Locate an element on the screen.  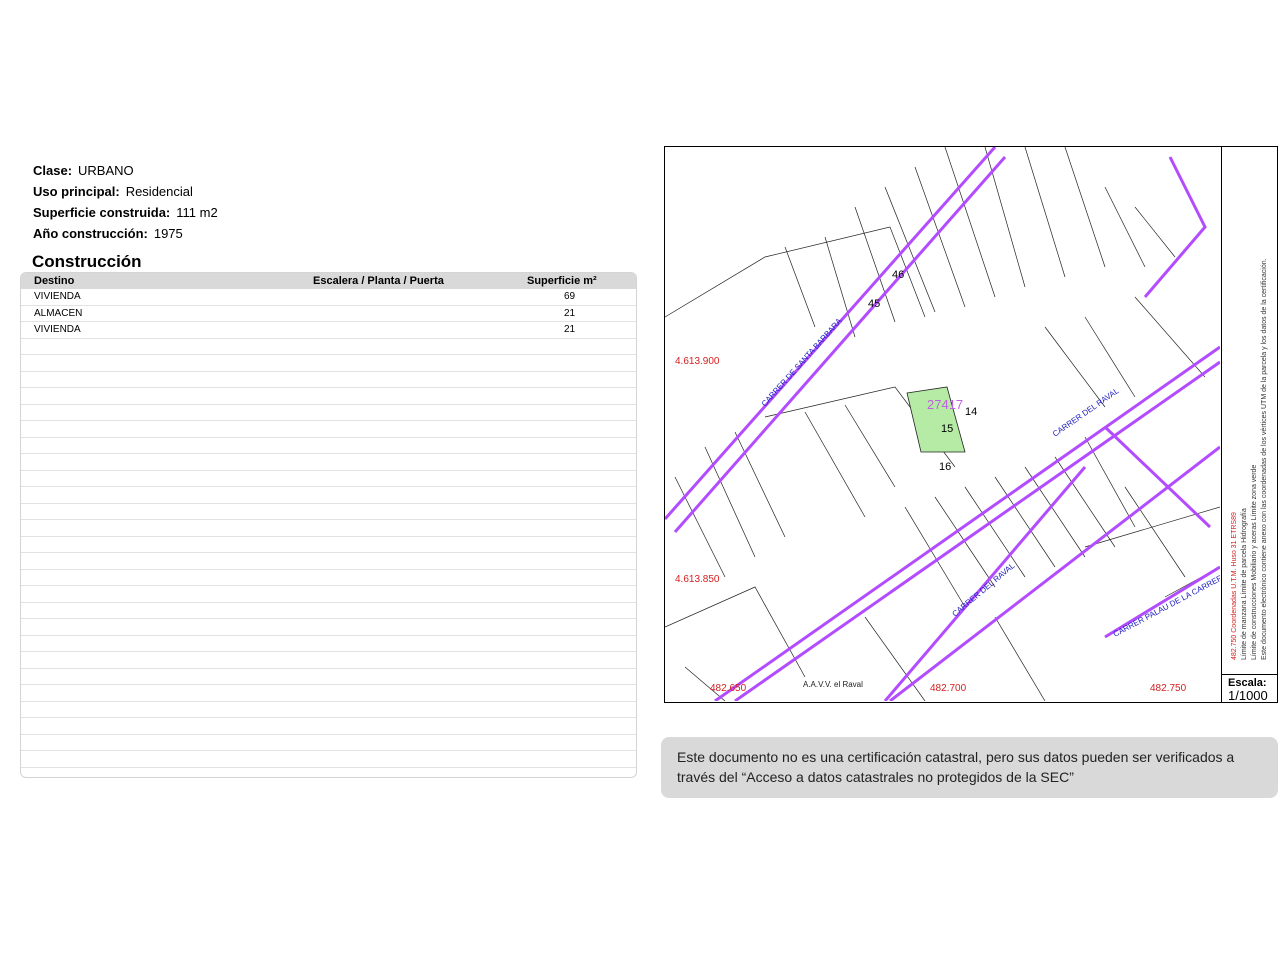
parcel-number: 15 is located at coordinates (947, 429).